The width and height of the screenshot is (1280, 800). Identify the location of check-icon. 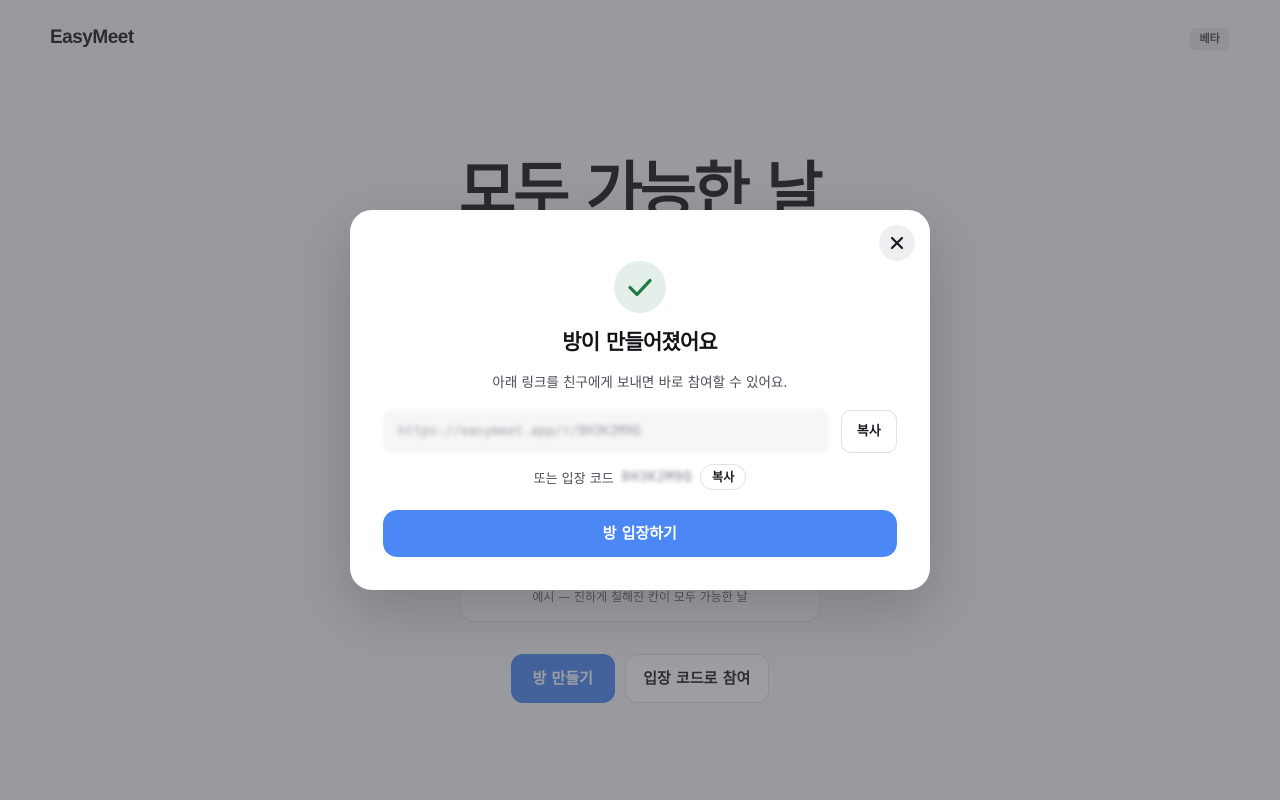
(640, 287).